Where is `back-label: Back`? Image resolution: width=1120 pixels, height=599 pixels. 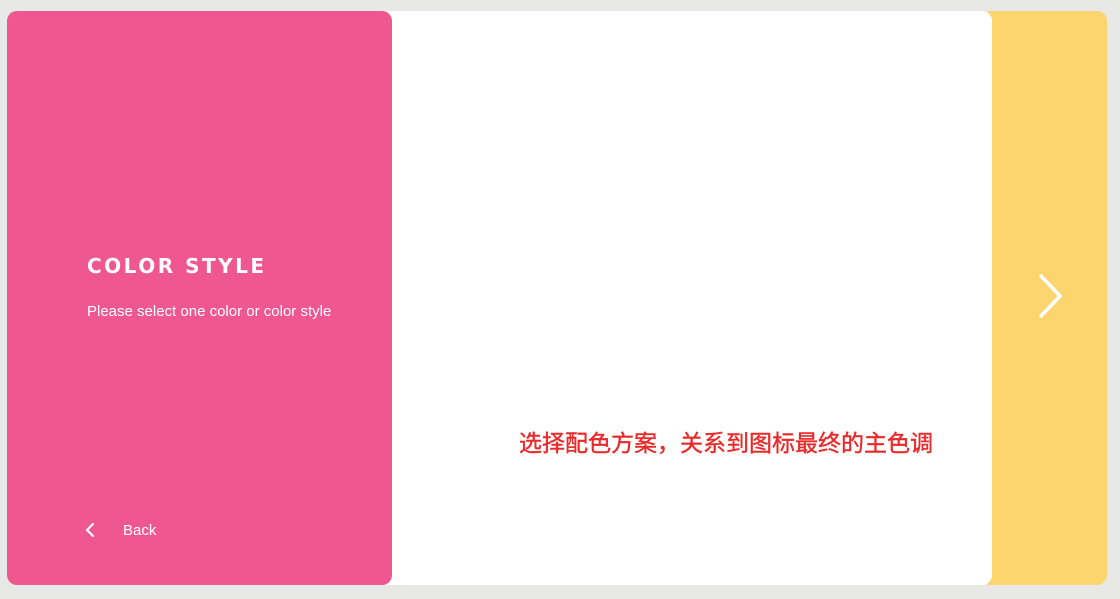 back-label: Back is located at coordinates (140, 530).